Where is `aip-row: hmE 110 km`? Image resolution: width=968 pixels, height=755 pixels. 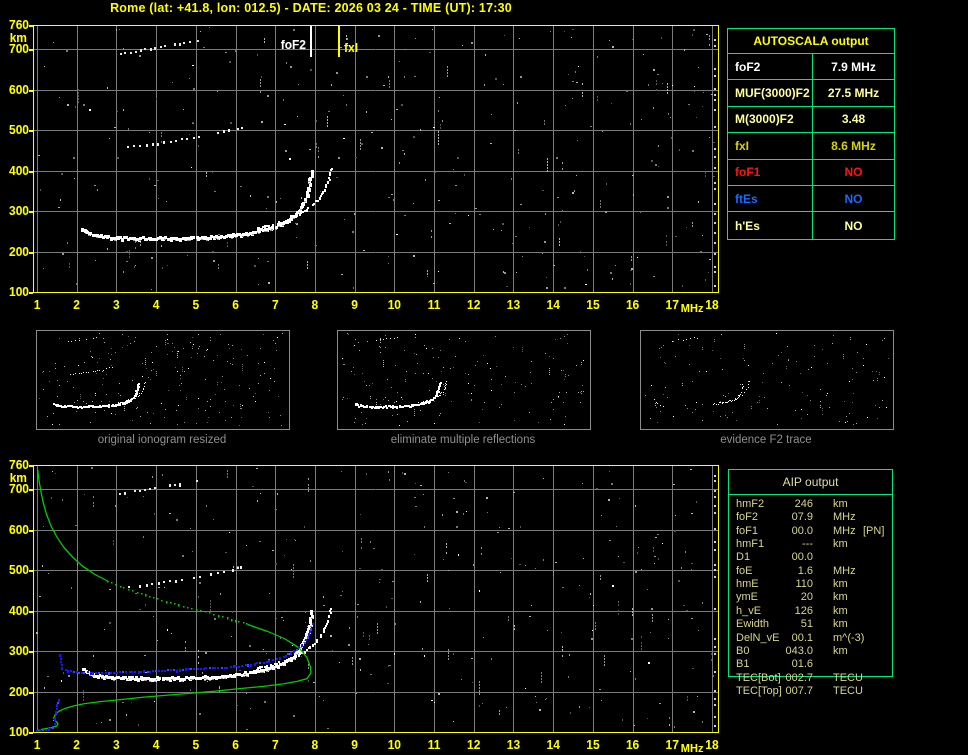 aip-row: hmE 110 km is located at coordinates (810, 584).